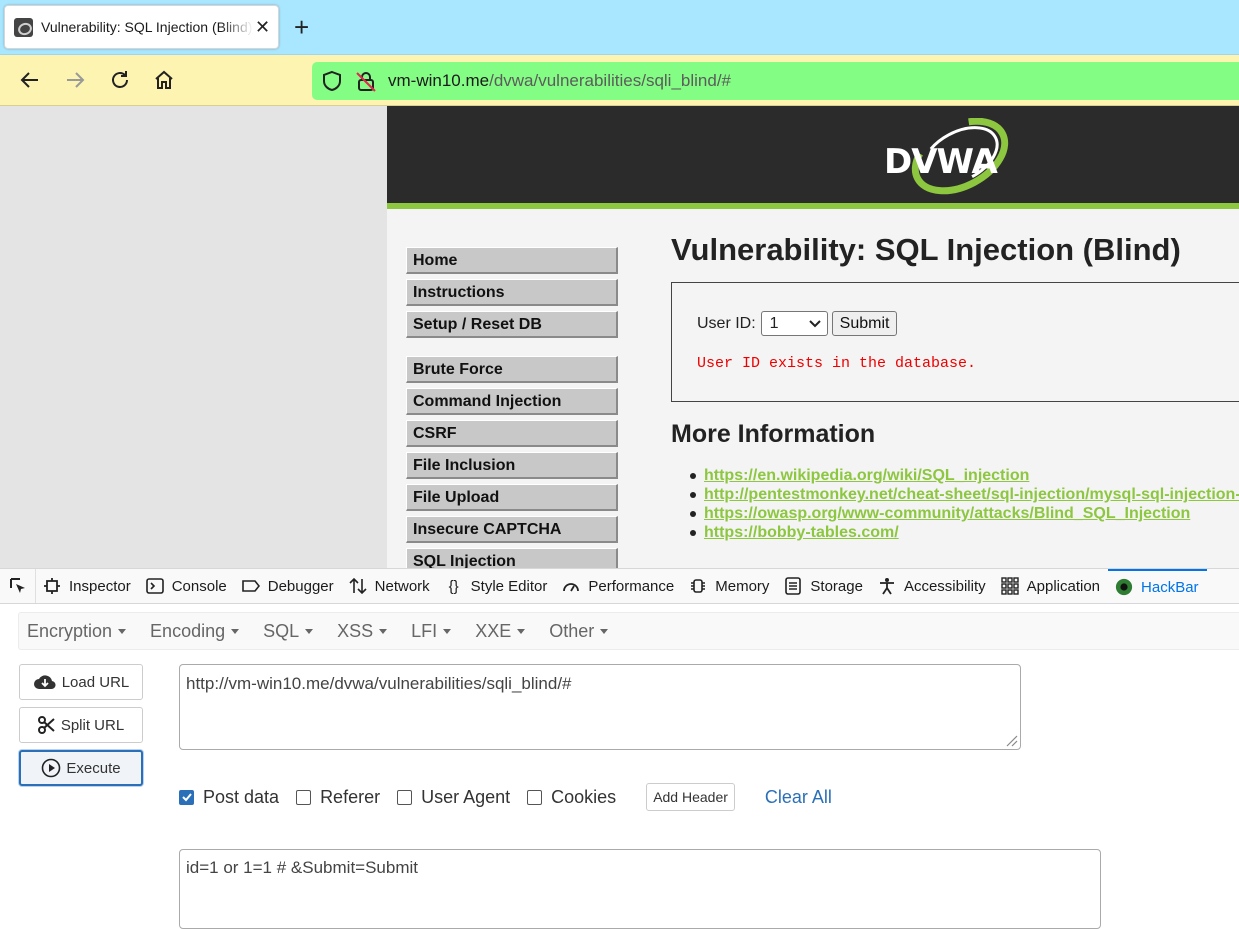 Image resolution: width=1239 pixels, height=929 pixels. What do you see at coordinates (301, 27) in the screenshot?
I see `new-tab-plus-icon: +` at bounding box center [301, 27].